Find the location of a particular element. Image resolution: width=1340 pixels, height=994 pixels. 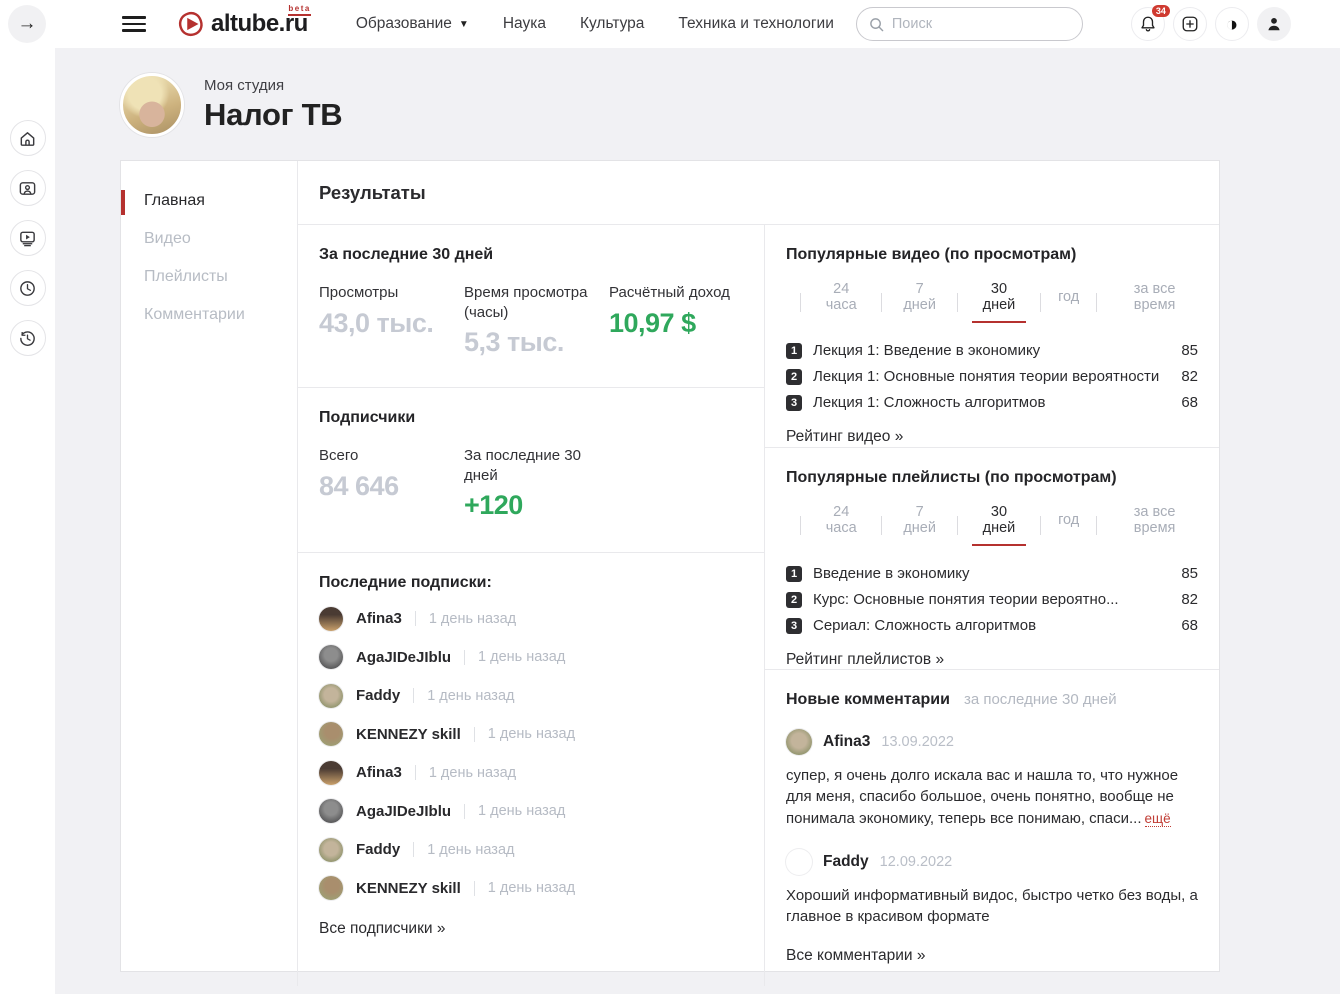

results-header: Результаты is located at coordinates (758, 193).